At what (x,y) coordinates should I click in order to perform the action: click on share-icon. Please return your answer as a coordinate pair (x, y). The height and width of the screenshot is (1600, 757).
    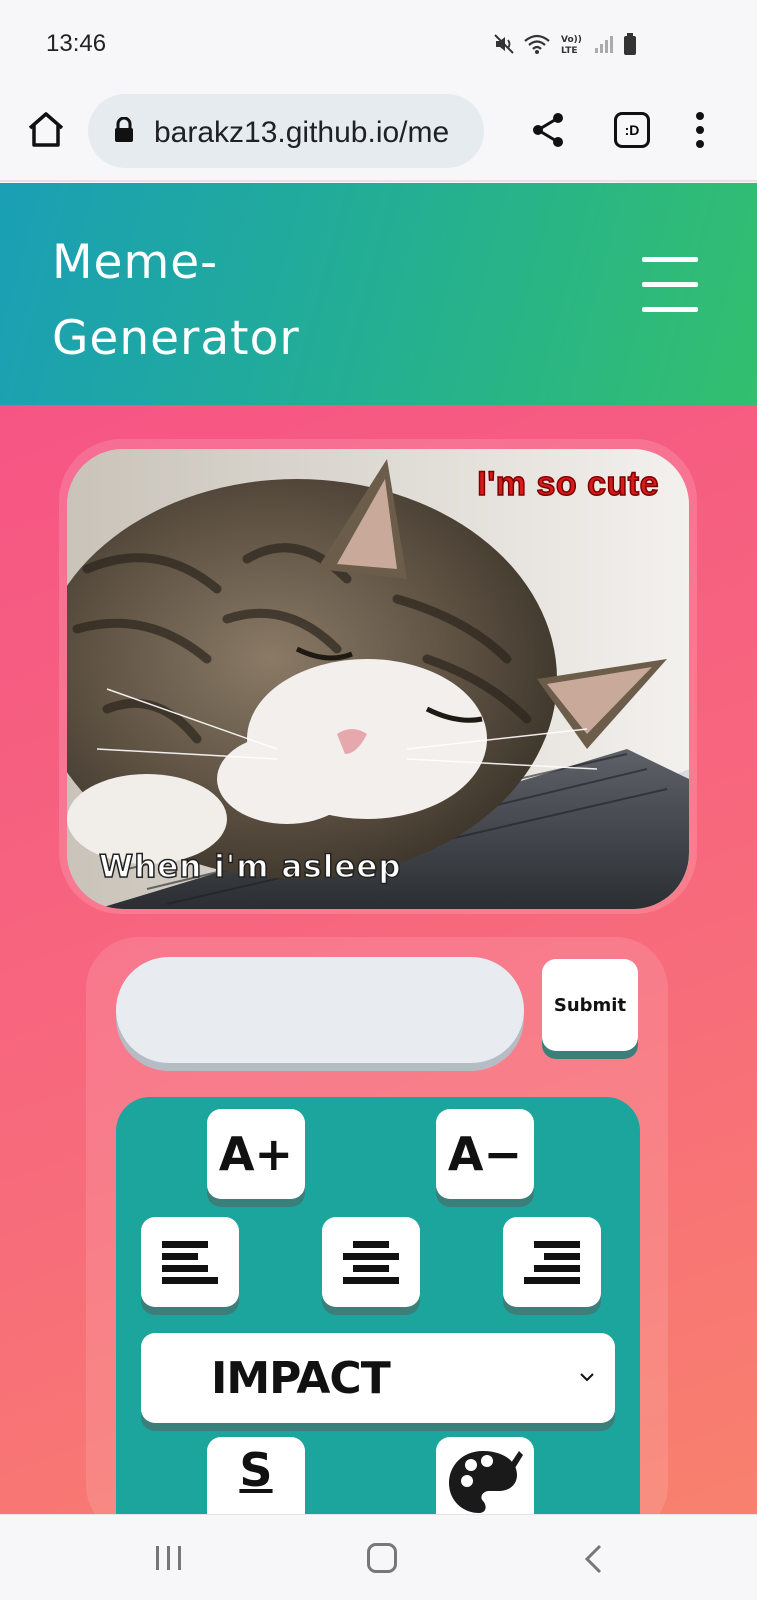
    Looking at the image, I should click on (548, 130).